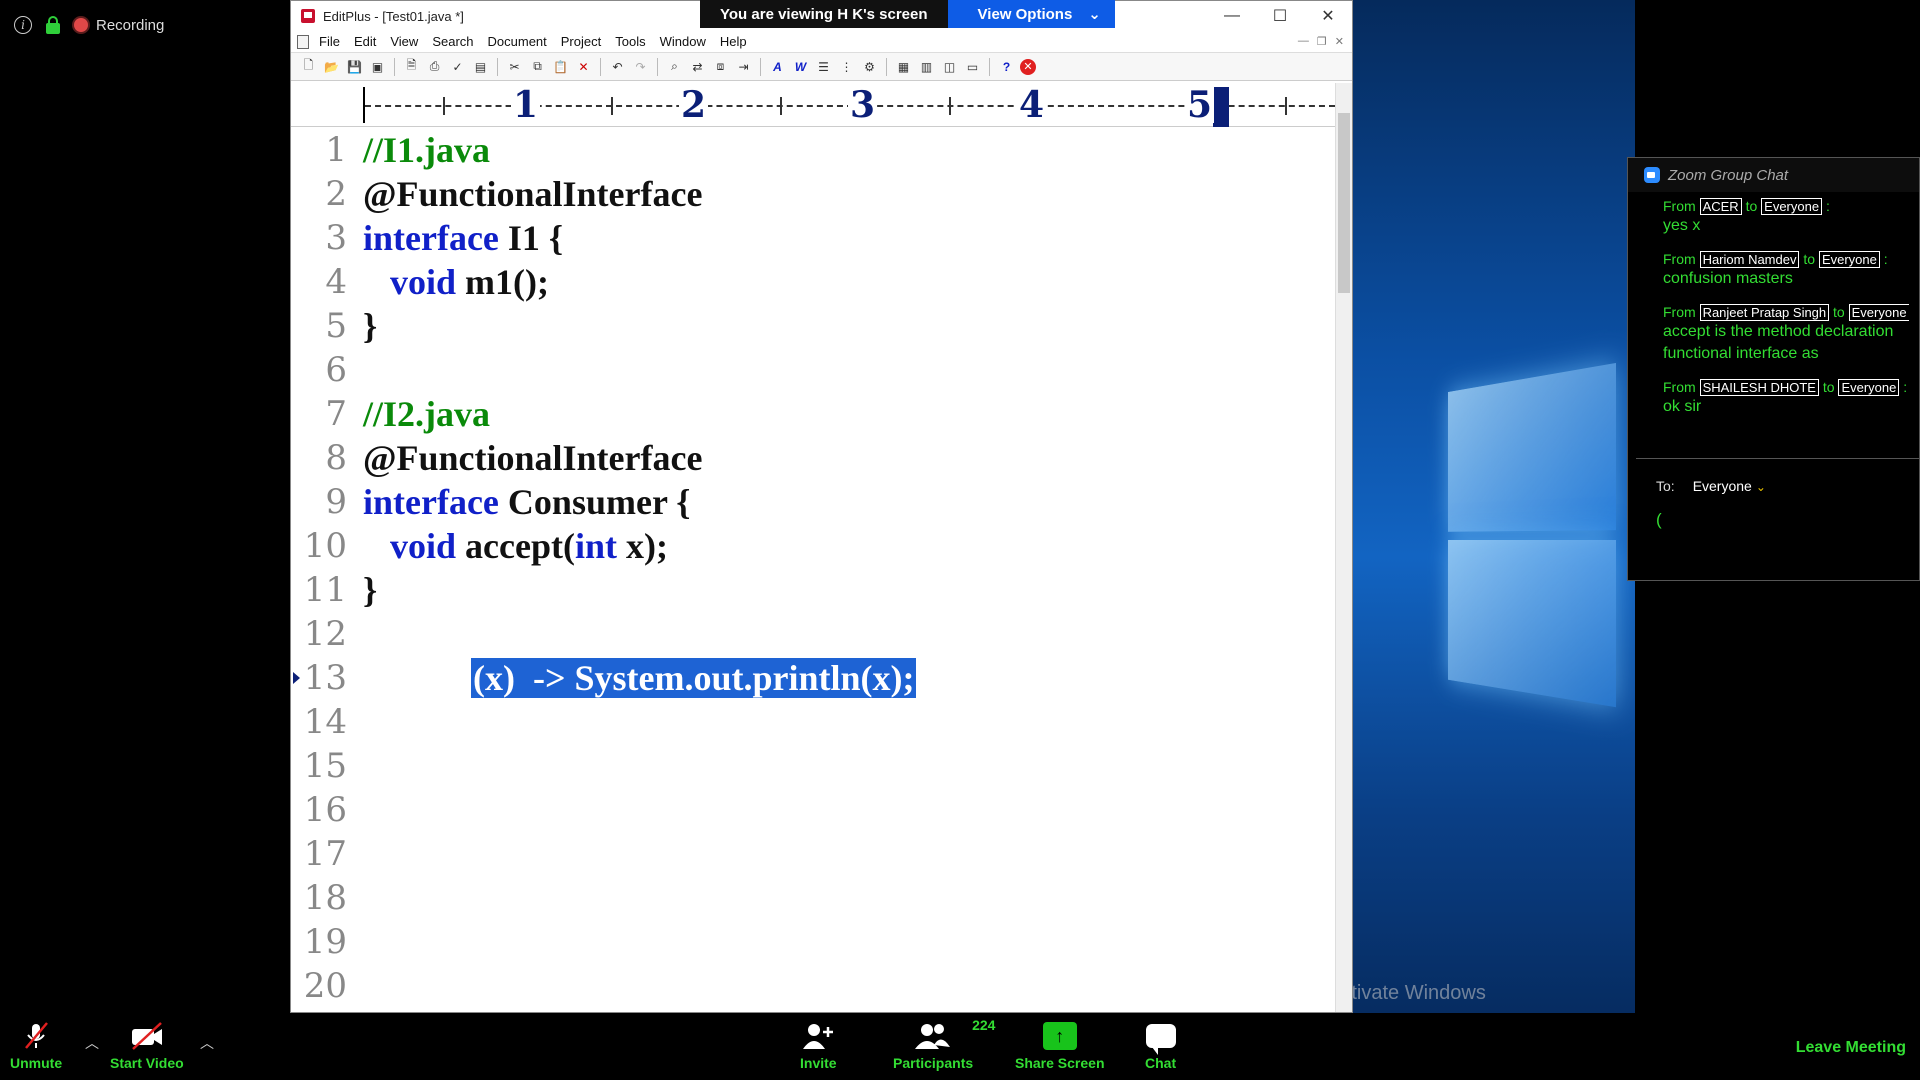 This screenshot has height=1080, width=1920. Describe the element at coordinates (377, 66) in the screenshot. I see `save-all-icon: ▣` at that location.